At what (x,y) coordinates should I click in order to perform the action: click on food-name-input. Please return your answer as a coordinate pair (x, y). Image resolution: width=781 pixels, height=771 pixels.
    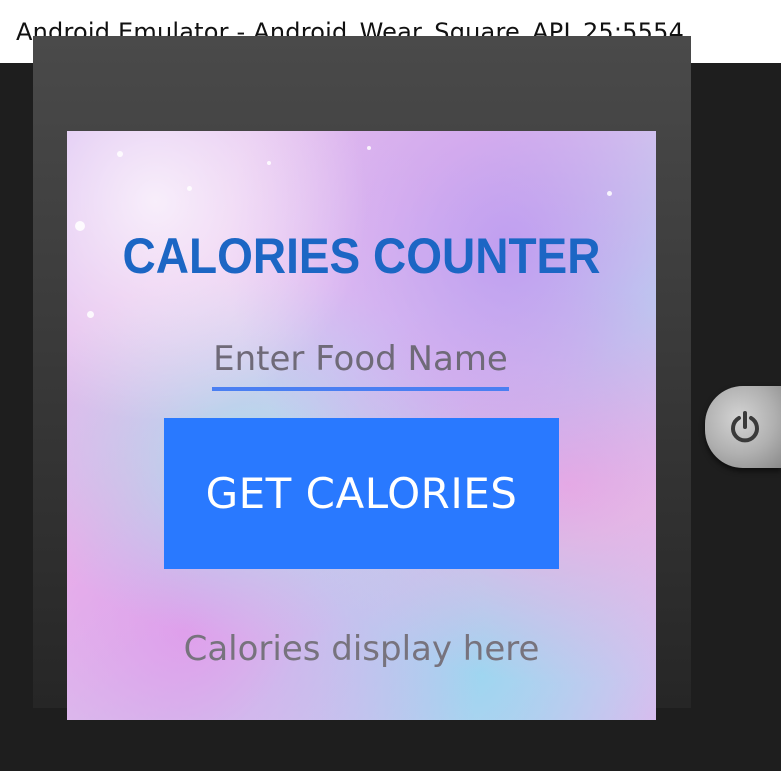
    Looking at the image, I should click on (360, 361).